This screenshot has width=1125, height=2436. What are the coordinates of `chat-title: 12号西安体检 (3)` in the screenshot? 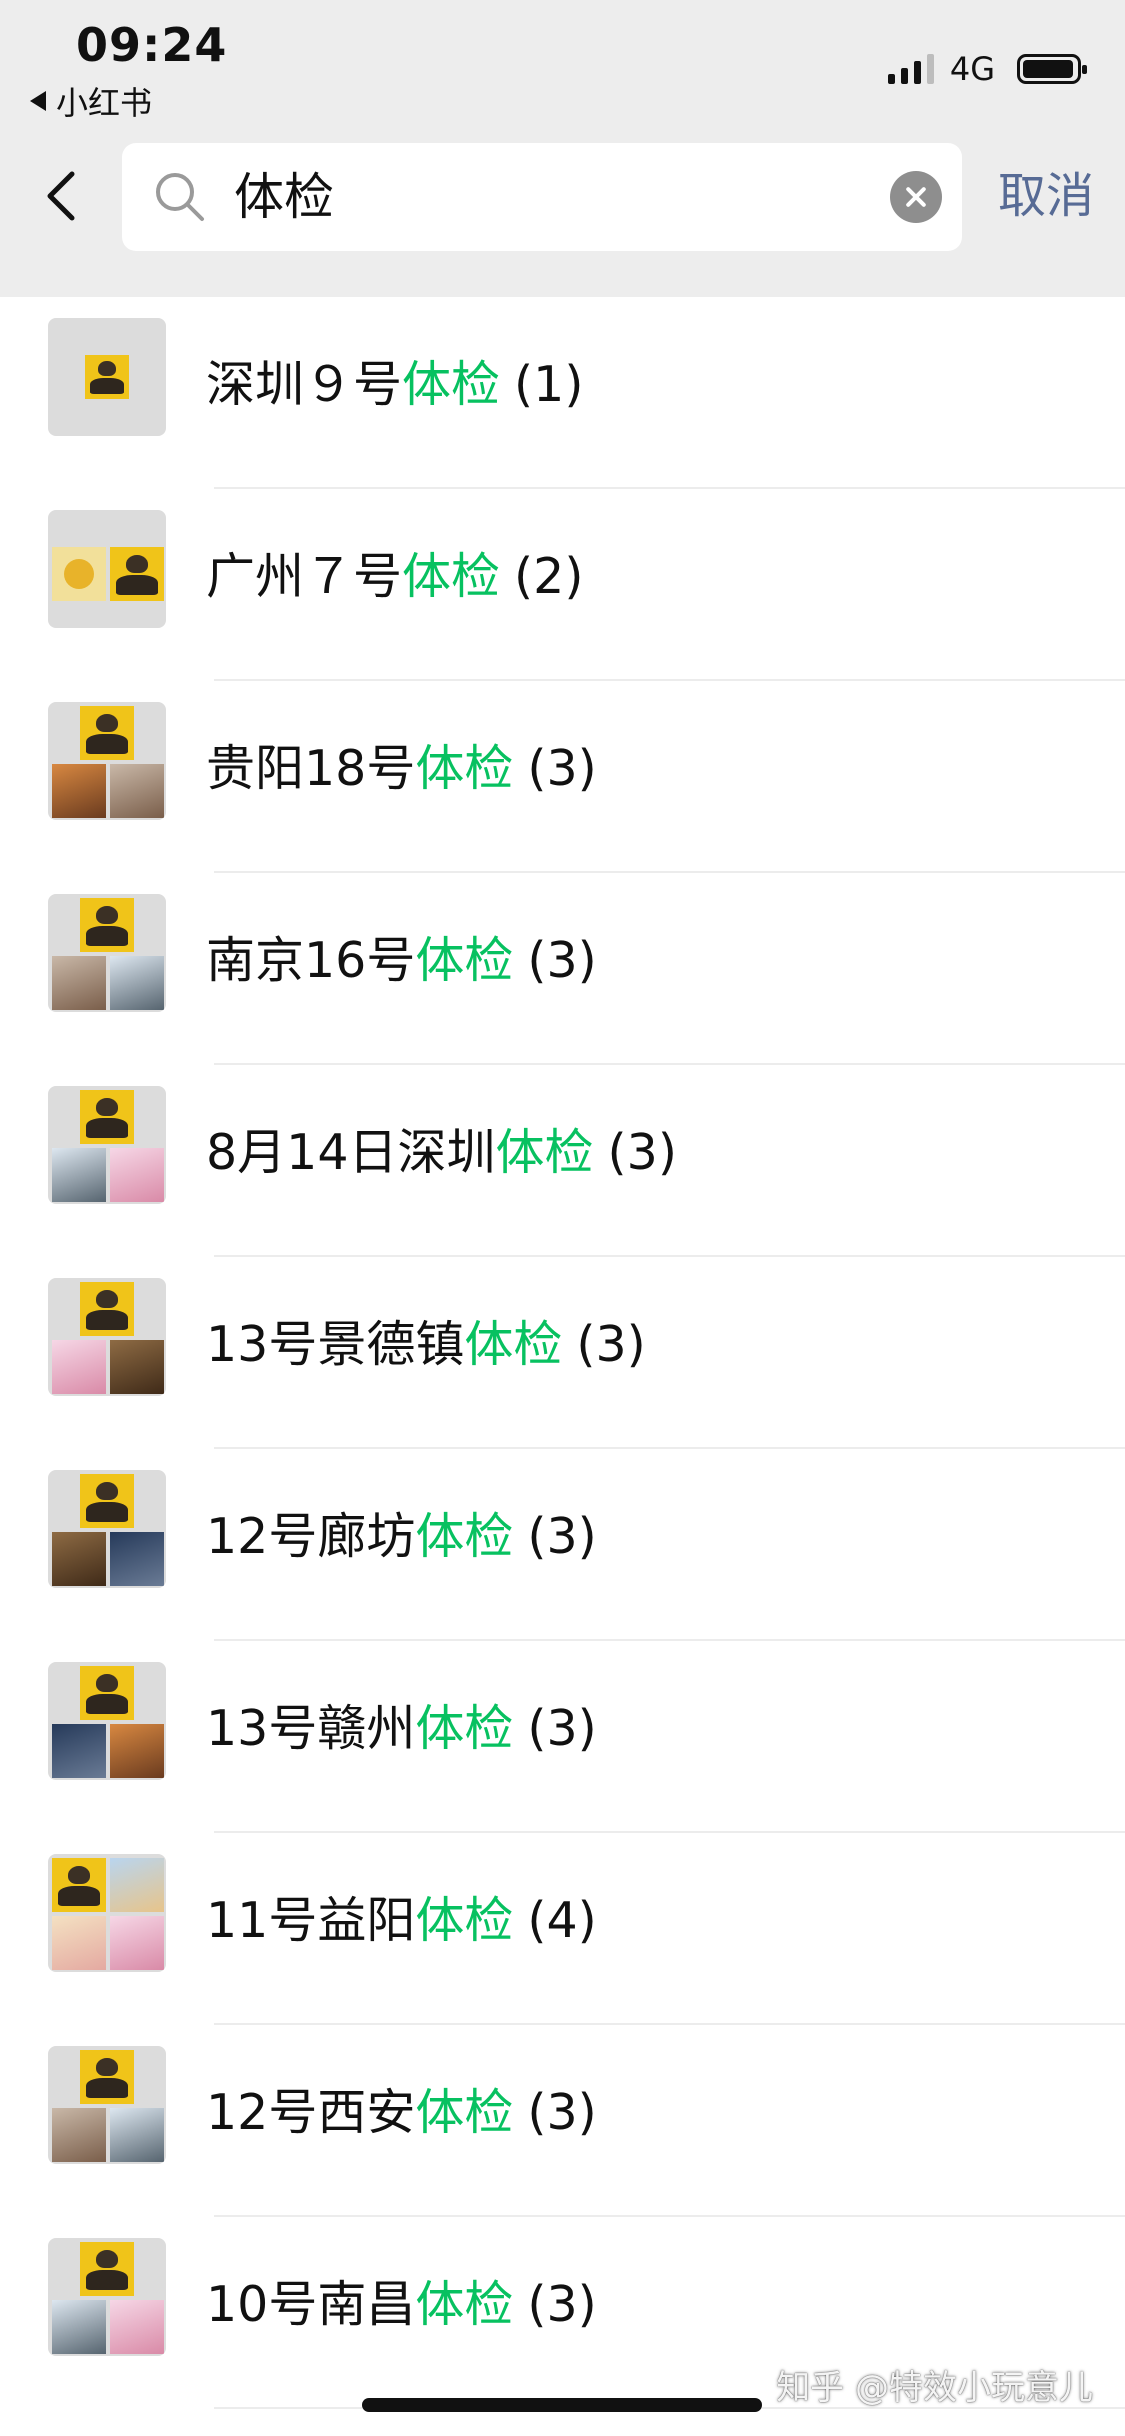 It's located at (401, 2113).